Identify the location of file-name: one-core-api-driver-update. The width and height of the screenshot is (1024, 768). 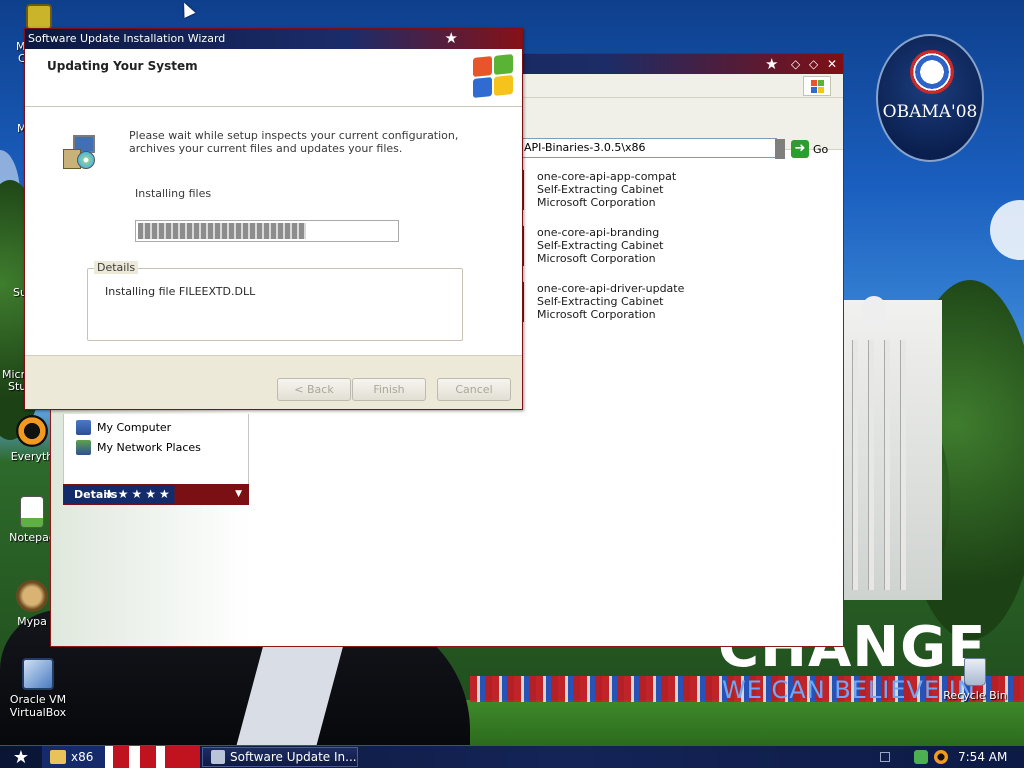
(611, 288).